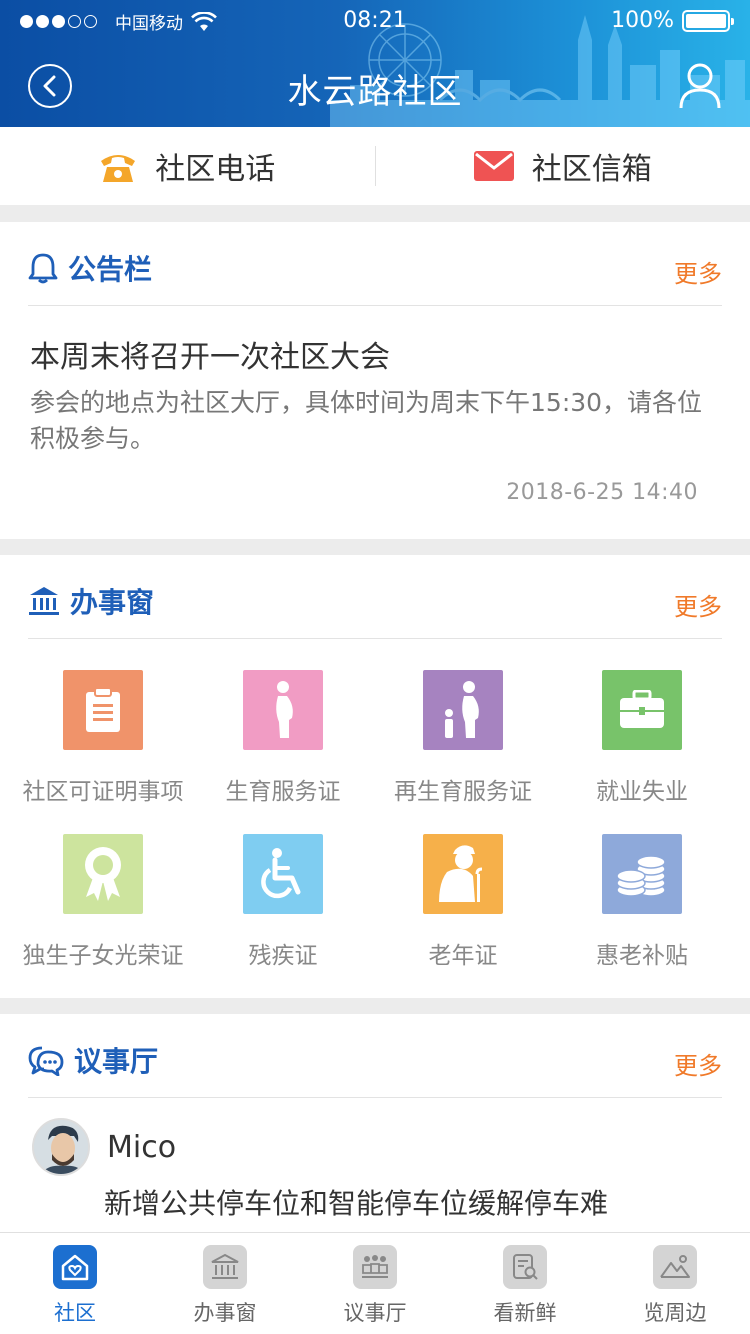  What do you see at coordinates (463, 956) in the screenshot?
I see `service-label: 老年证` at bounding box center [463, 956].